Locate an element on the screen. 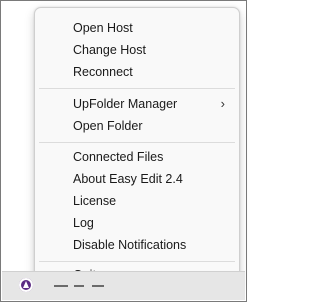 This screenshot has width=320, height=302. menu-item-disable-notifications: Disable Notifications is located at coordinates (137, 245).